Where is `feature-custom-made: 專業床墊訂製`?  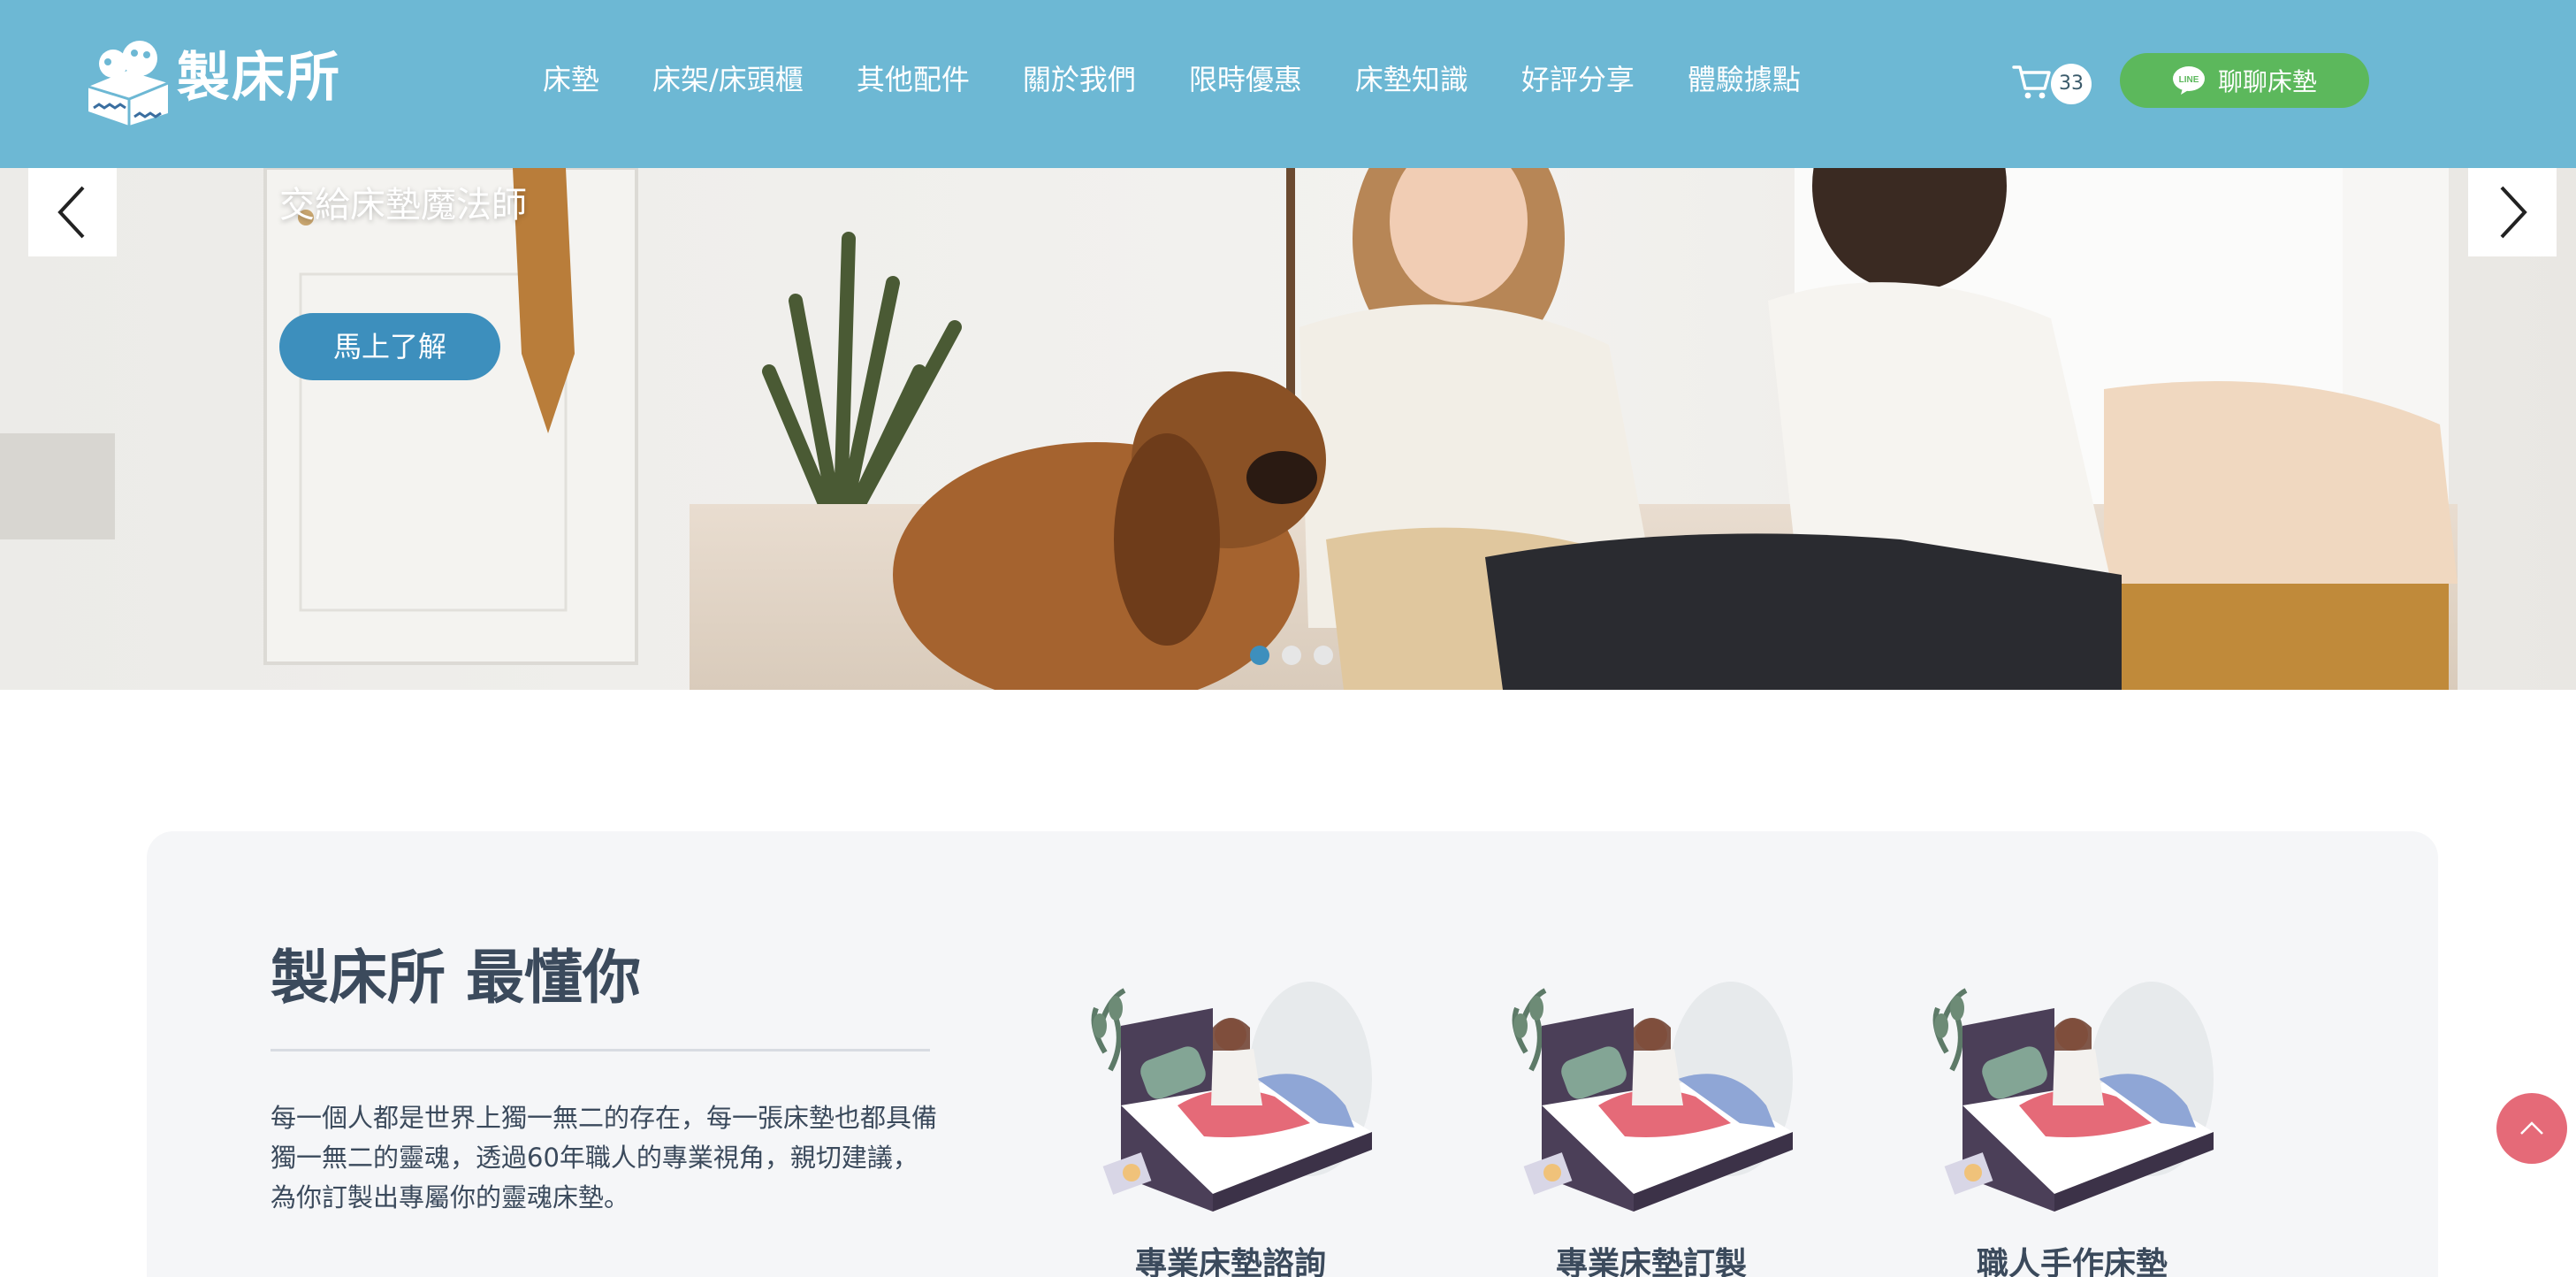 feature-custom-made: 專業床墊訂製 is located at coordinates (1651, 1125).